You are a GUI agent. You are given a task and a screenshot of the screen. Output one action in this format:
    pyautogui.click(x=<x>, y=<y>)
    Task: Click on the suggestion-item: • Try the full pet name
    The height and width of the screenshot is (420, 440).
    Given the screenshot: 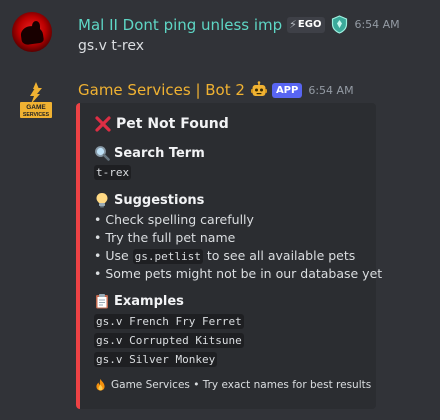 What is the action you would take?
    pyautogui.click(x=165, y=237)
    